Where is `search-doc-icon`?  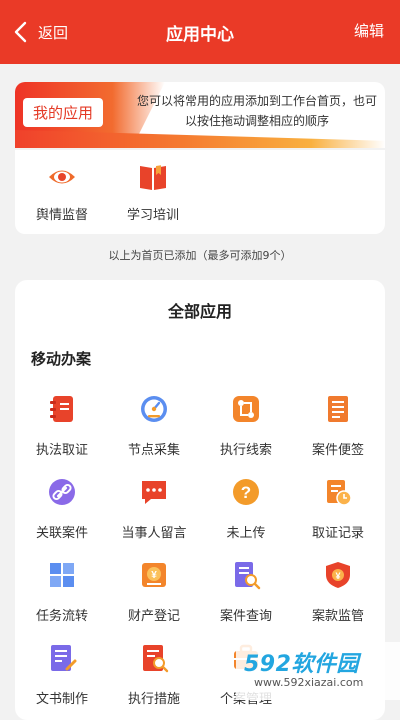 search-doc-icon is located at coordinates (248, 576).